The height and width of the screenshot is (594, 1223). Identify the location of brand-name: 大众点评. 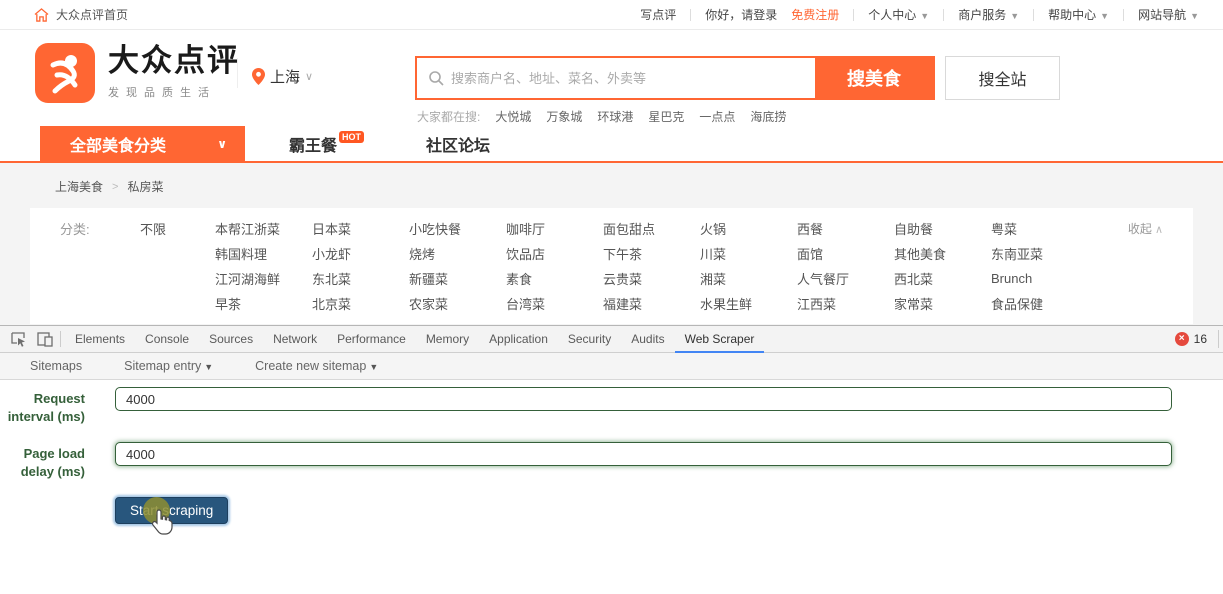
(174, 60).